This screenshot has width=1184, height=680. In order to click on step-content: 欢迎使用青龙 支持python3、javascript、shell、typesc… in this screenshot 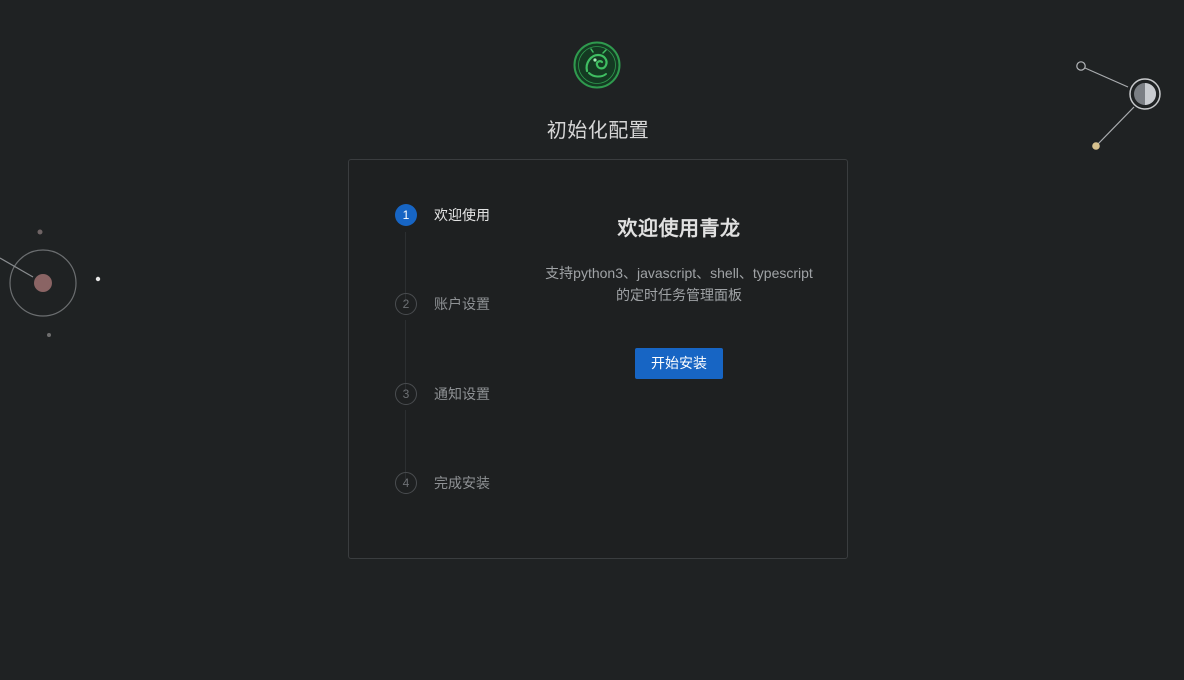, I will do `click(679, 295)`.